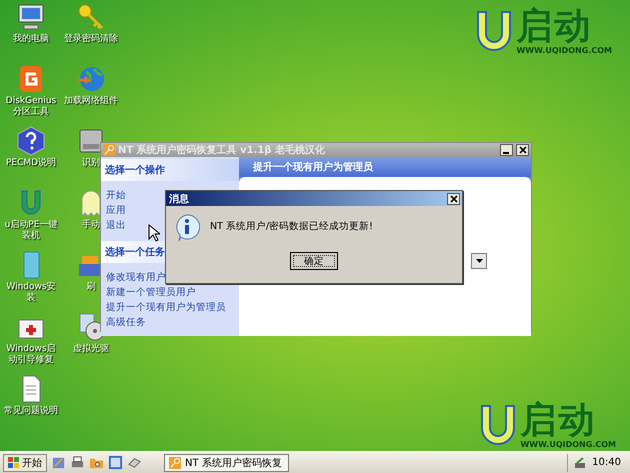  I want to click on sidebar-link: 高级任务, so click(170, 322).